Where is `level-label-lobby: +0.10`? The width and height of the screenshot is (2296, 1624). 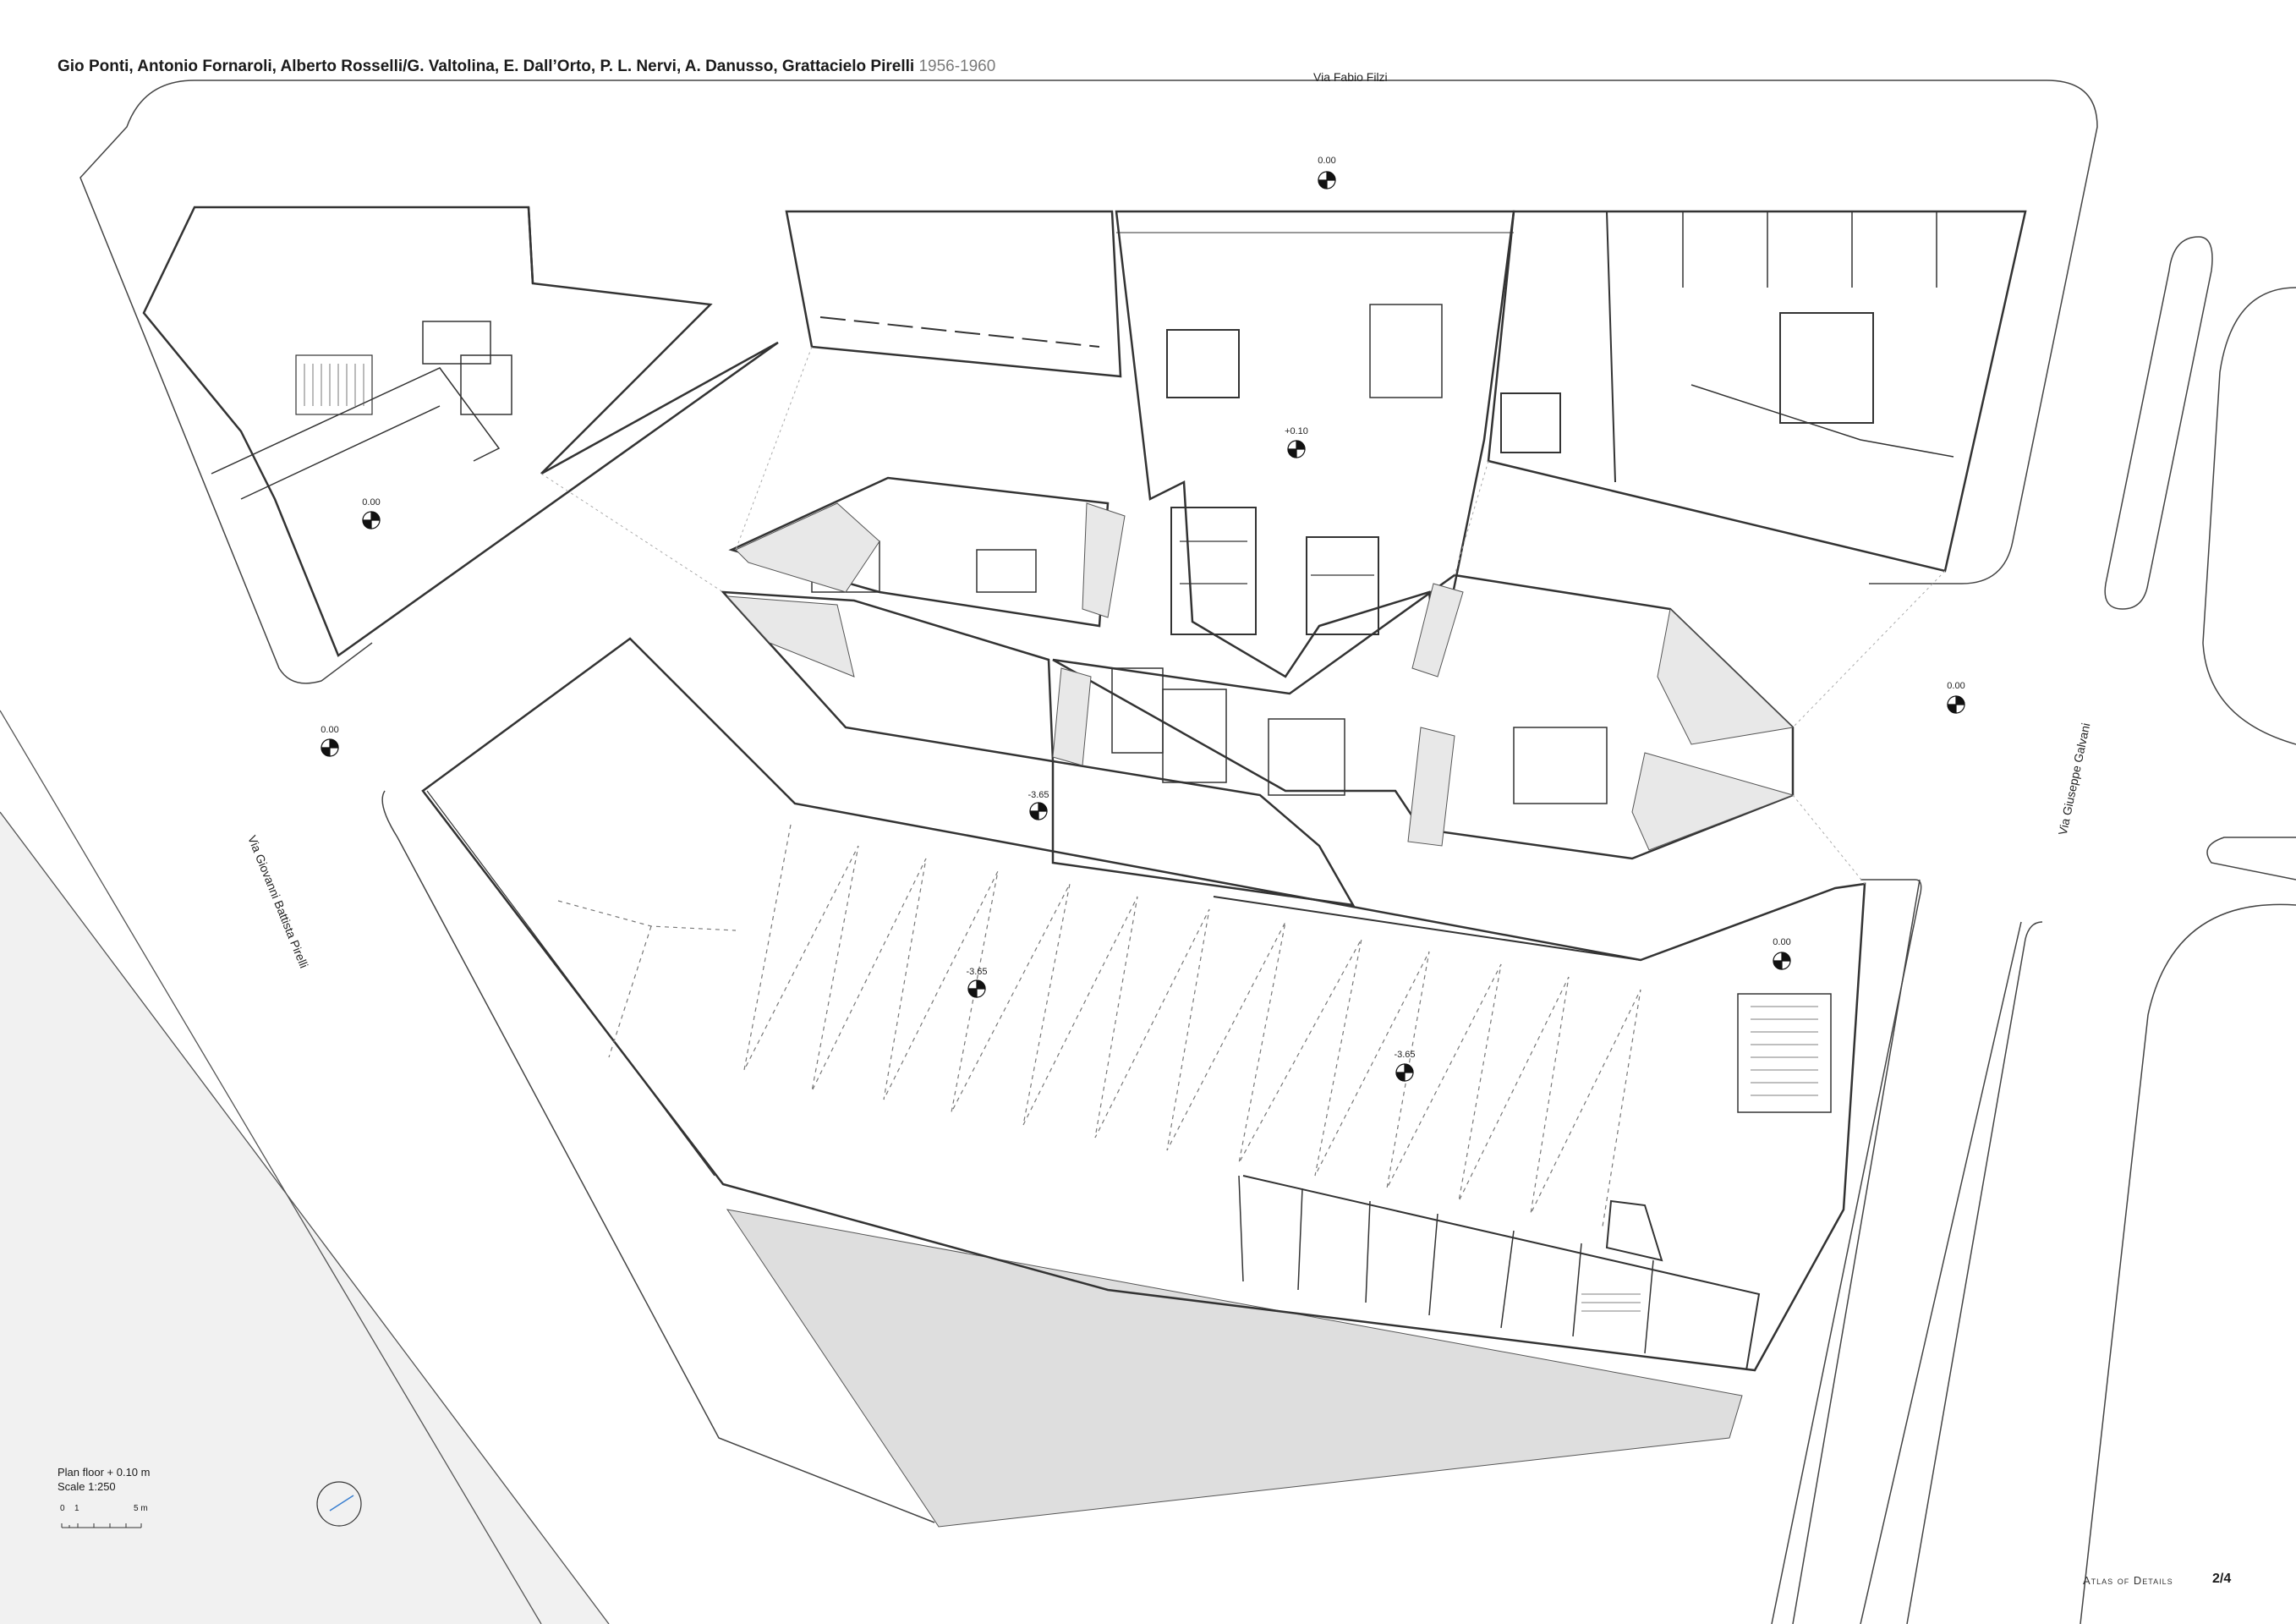 level-label-lobby: +0.10 is located at coordinates (1296, 431).